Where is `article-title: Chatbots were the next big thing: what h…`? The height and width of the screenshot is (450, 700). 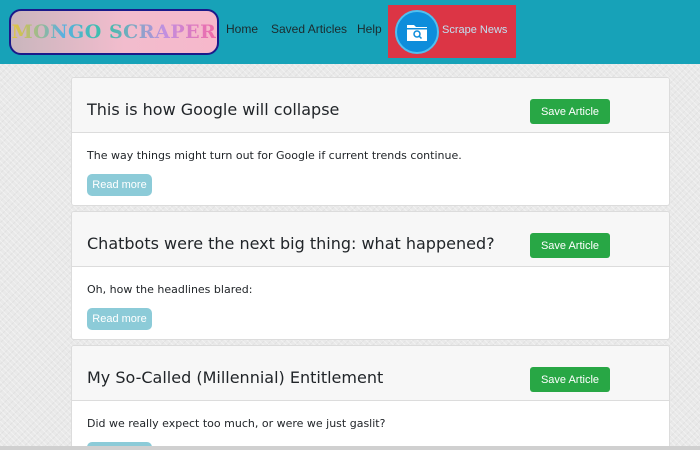 article-title: Chatbots were the next big thing: what h… is located at coordinates (291, 243).